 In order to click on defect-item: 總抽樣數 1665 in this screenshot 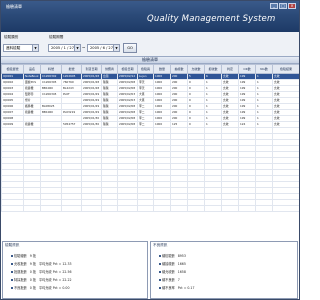, I will do `click(172, 263)`.